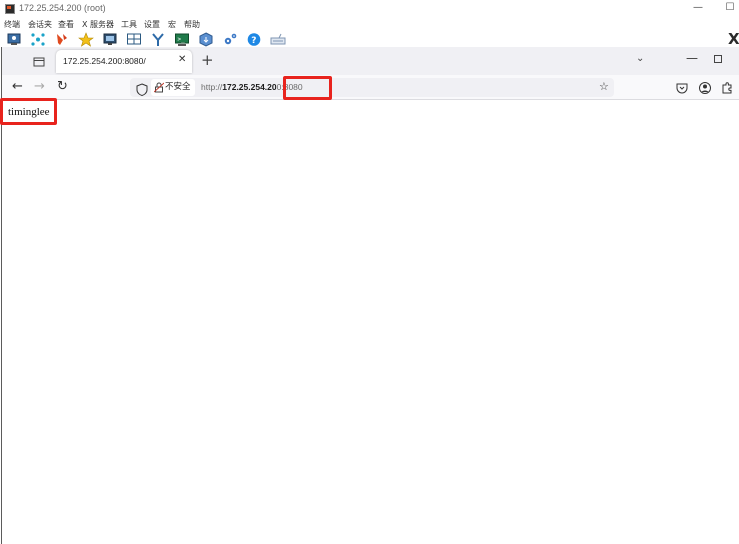 The height and width of the screenshot is (544, 739). I want to click on package-icon, so click(206, 39).